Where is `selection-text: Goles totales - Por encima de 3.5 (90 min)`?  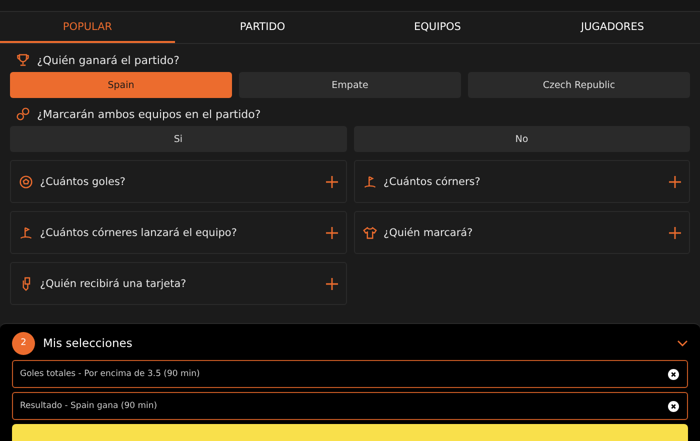
selection-text: Goles totales - Por encima de 3.5 (90 min) is located at coordinates (110, 374).